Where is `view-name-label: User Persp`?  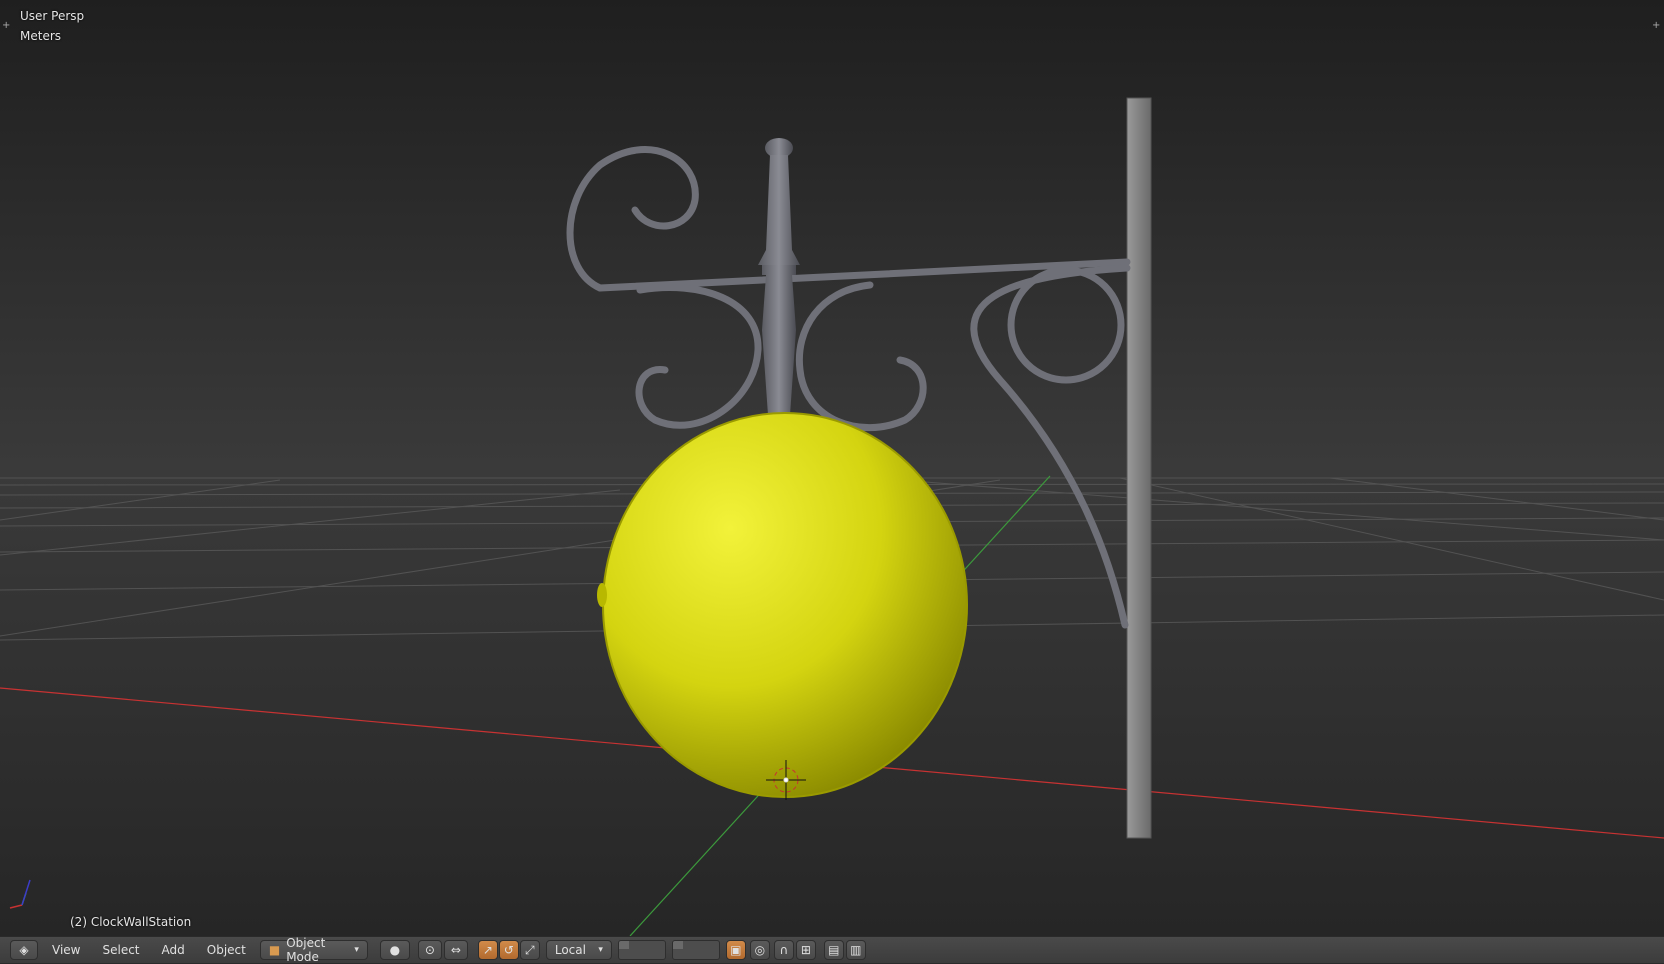
view-name-label: User Persp is located at coordinates (52, 16).